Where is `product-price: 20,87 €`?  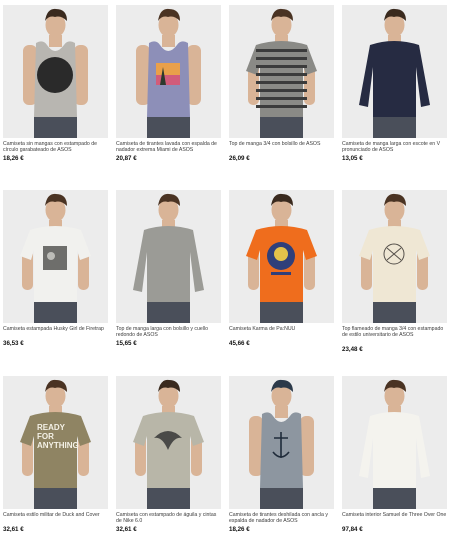
product-price: 20,87 € is located at coordinates (126, 158).